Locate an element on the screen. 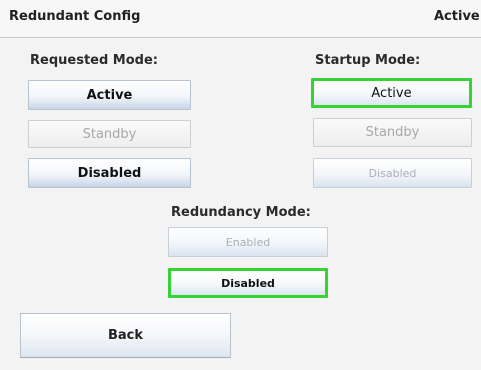 This screenshot has height=370, width=481. startup-mode-label: Startup Mode: is located at coordinates (368, 60).